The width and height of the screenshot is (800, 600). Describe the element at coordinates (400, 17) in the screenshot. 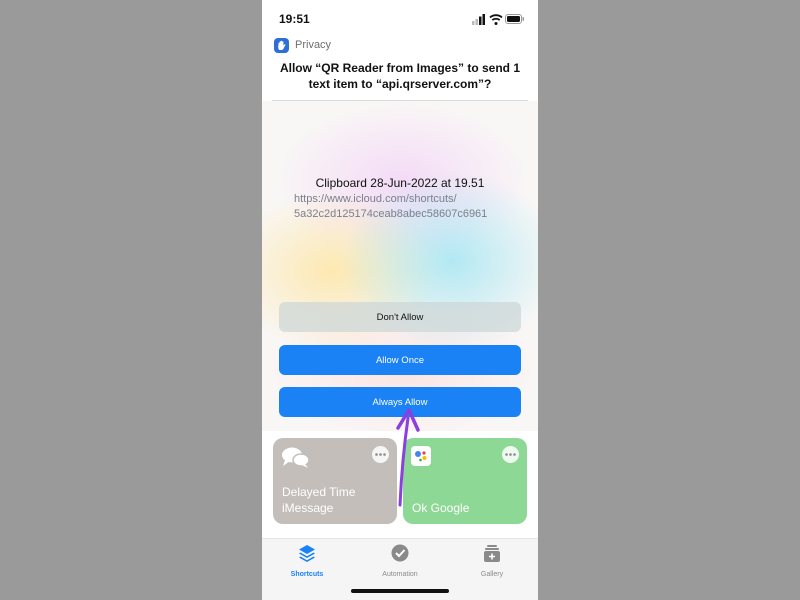

I see `status-bar: 19:51` at that location.